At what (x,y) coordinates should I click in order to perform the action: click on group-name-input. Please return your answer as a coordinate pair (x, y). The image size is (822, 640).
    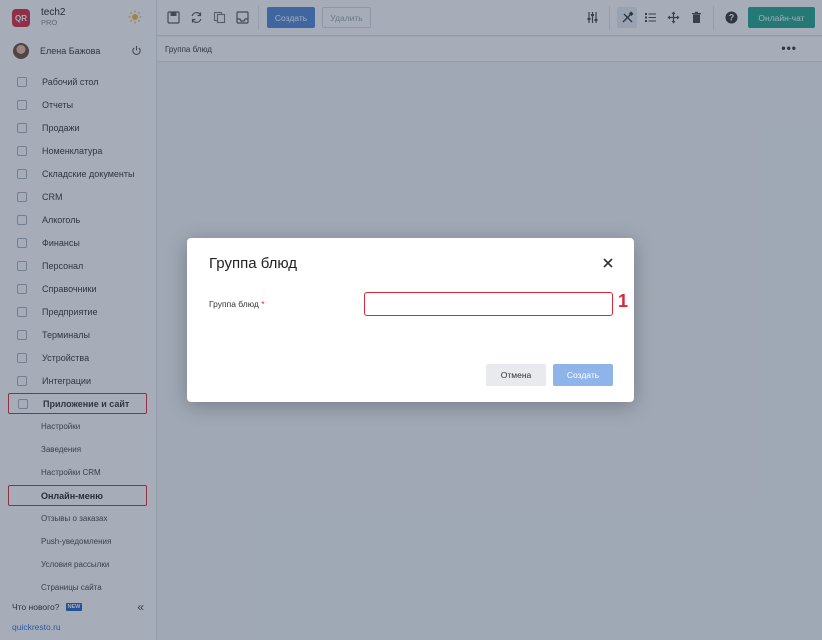
    Looking at the image, I should click on (488, 304).